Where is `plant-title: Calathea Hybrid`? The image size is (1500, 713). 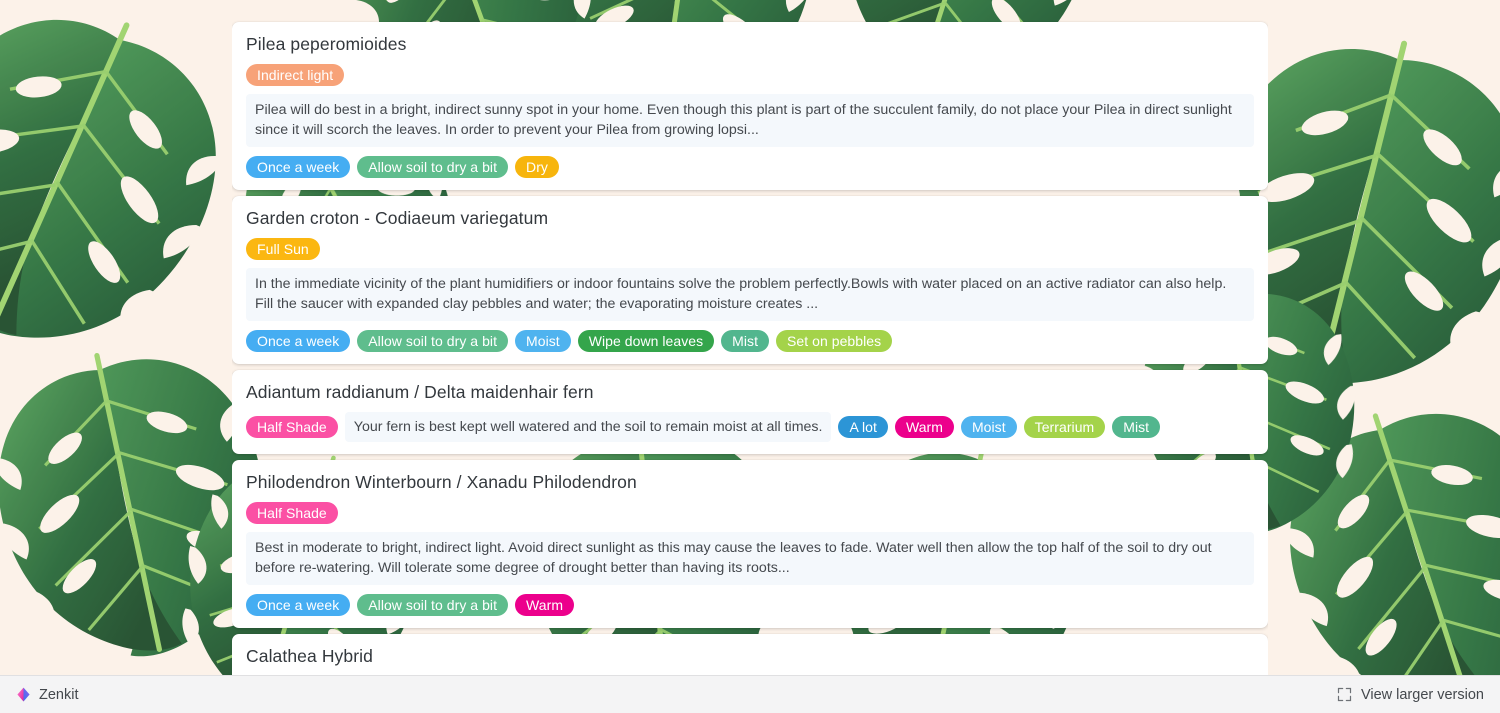 plant-title: Calathea Hybrid is located at coordinates (309, 656).